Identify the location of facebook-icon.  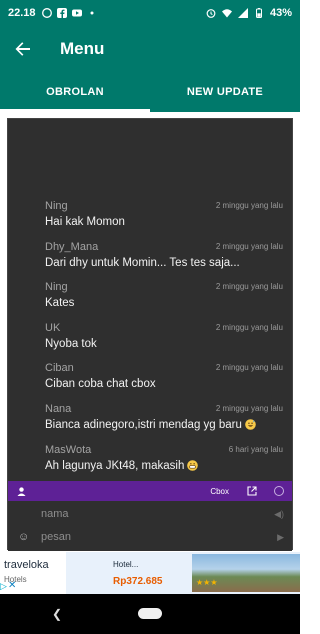
(61, 13).